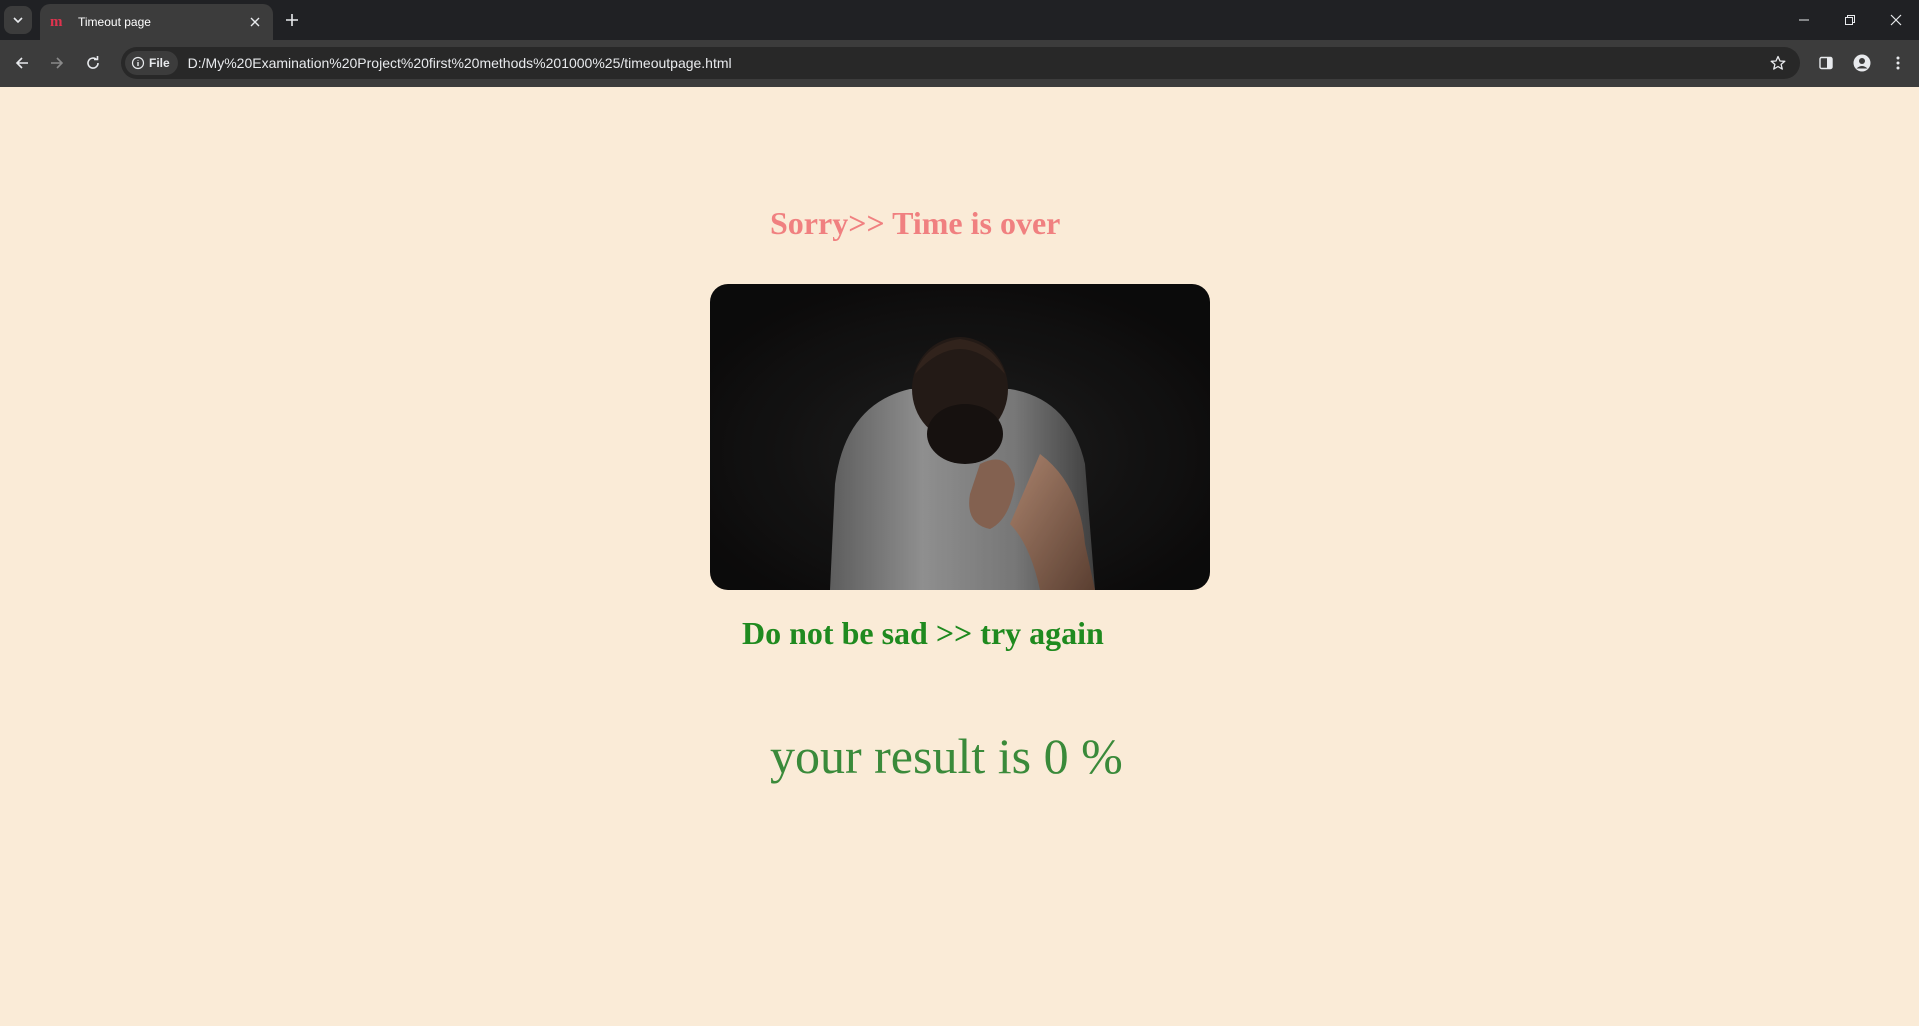  What do you see at coordinates (159, 63) in the screenshot?
I see `site-info-label: File` at bounding box center [159, 63].